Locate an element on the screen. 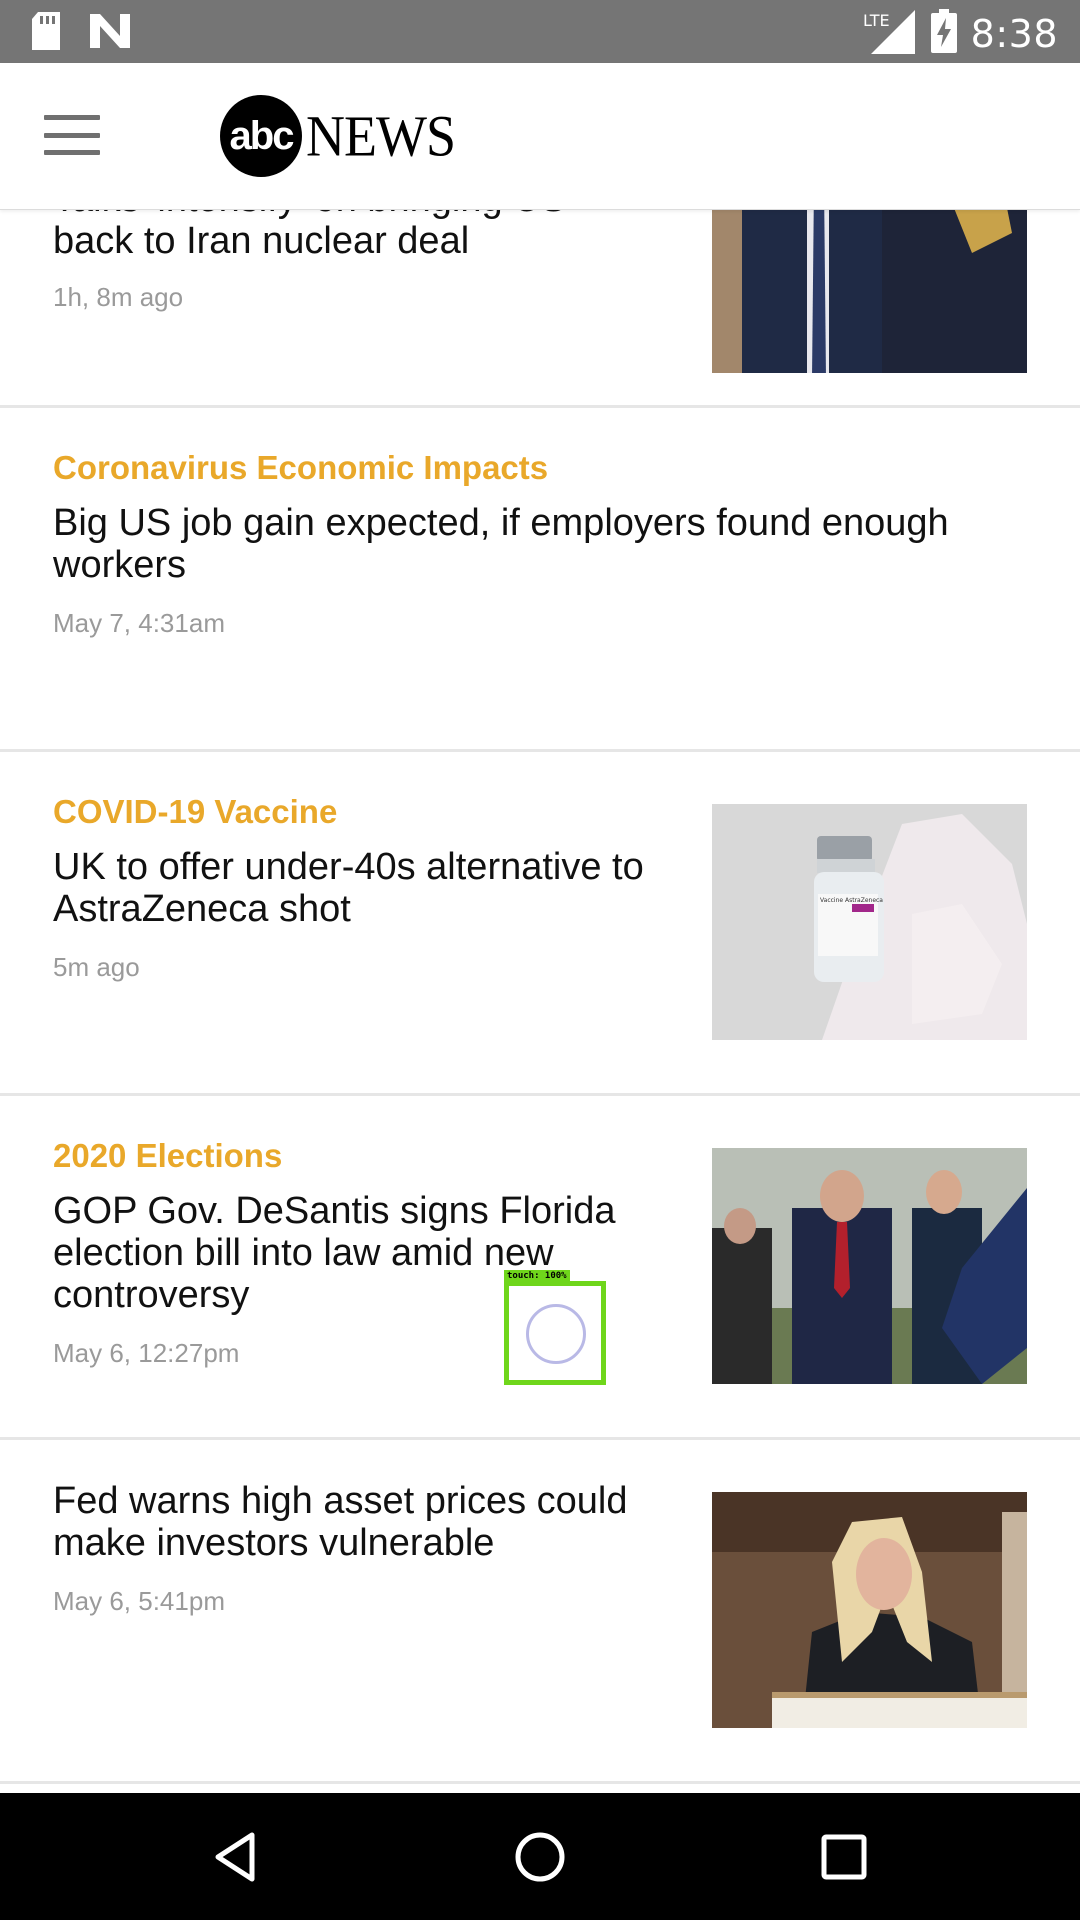 This screenshot has height=1920, width=1080. story-time: May 7, 4:31am is located at coordinates (139, 623).